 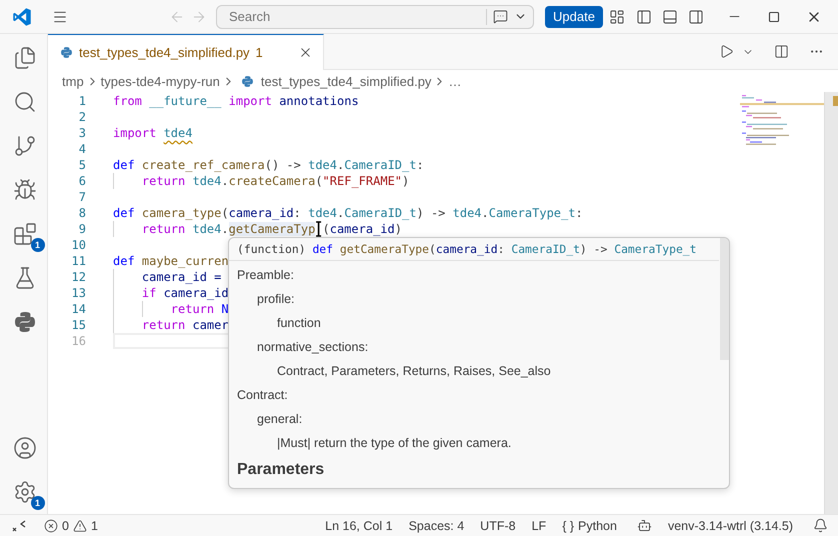 I want to click on python-logo-icon, so click(x=24, y=322).